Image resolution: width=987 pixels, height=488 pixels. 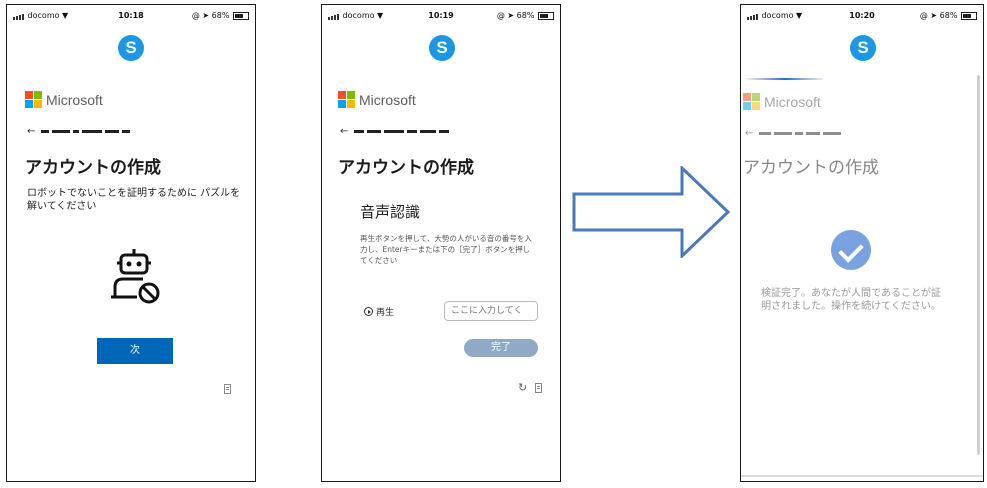 I want to click on scrollbar, so click(x=978, y=265).